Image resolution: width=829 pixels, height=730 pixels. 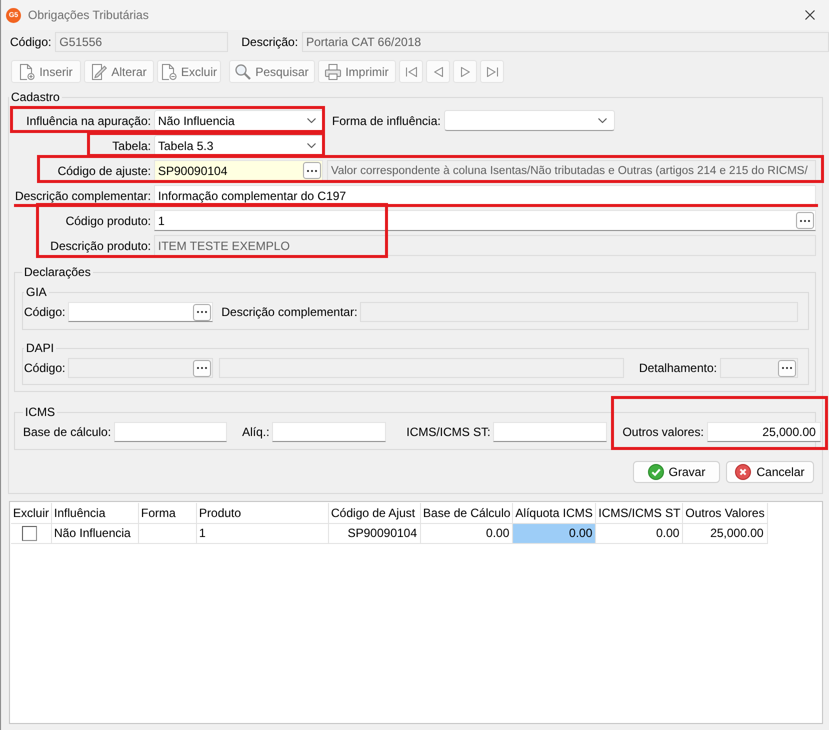 I want to click on other-values-field: 25,000.00, so click(x=763, y=432).